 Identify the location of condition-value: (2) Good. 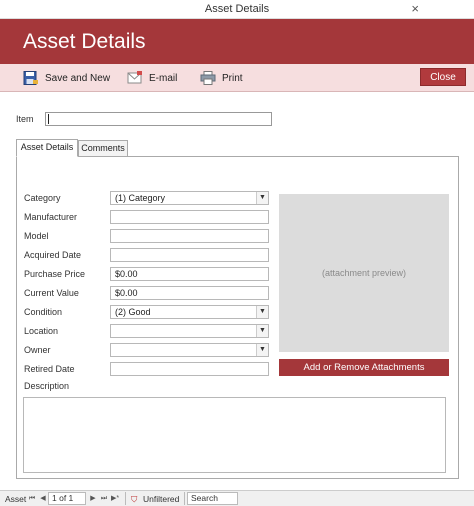
(133, 312).